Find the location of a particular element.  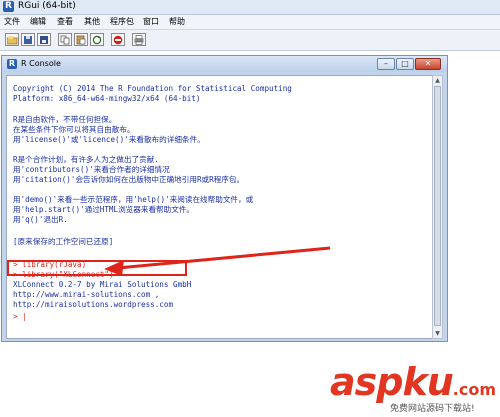

watermark-logo: aspku.com is located at coordinates (413, 382).